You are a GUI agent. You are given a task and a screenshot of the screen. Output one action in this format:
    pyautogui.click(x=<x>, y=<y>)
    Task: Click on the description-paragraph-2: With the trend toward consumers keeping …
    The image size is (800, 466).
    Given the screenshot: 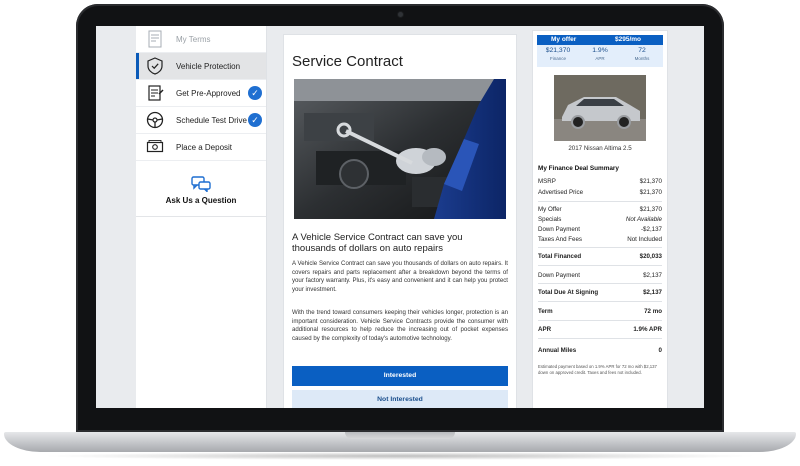 What is the action you would take?
    pyautogui.click(x=400, y=325)
    